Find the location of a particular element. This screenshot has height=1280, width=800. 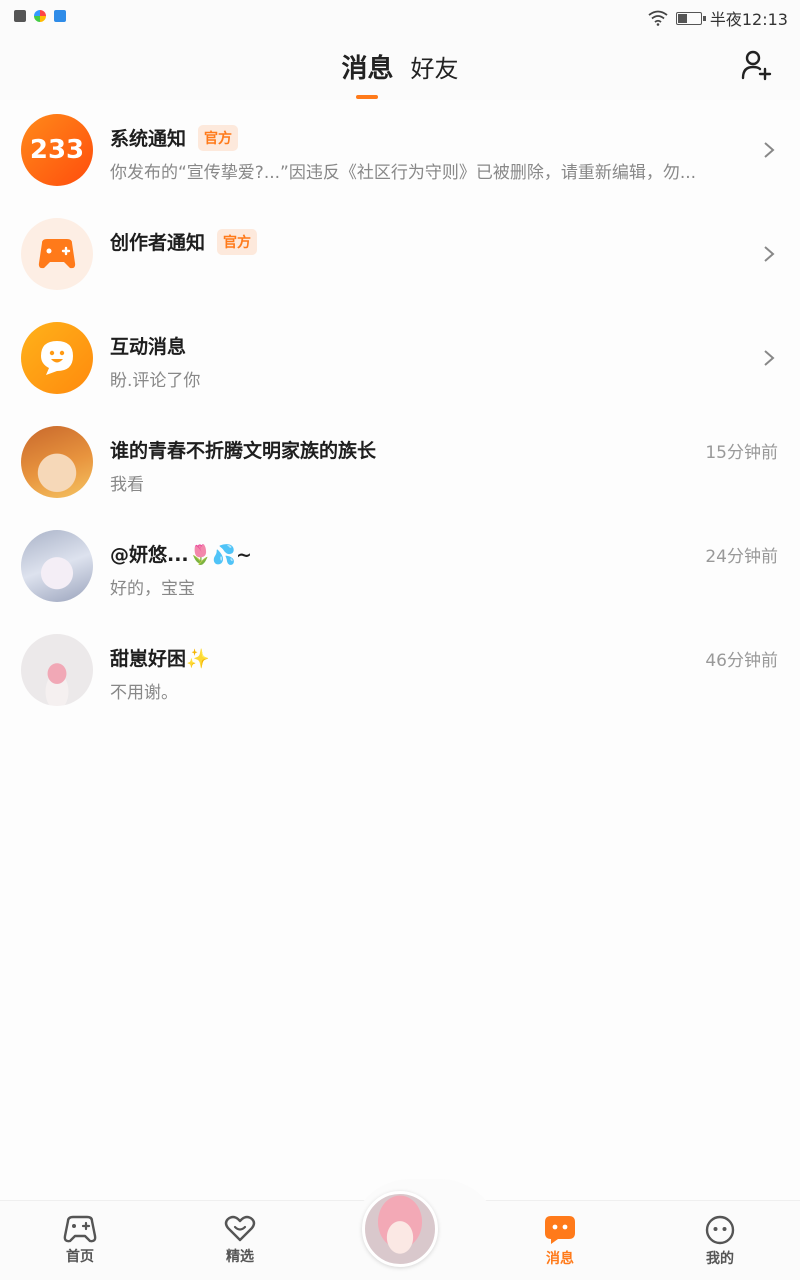

browser-notification-icon is located at coordinates (40, 16).